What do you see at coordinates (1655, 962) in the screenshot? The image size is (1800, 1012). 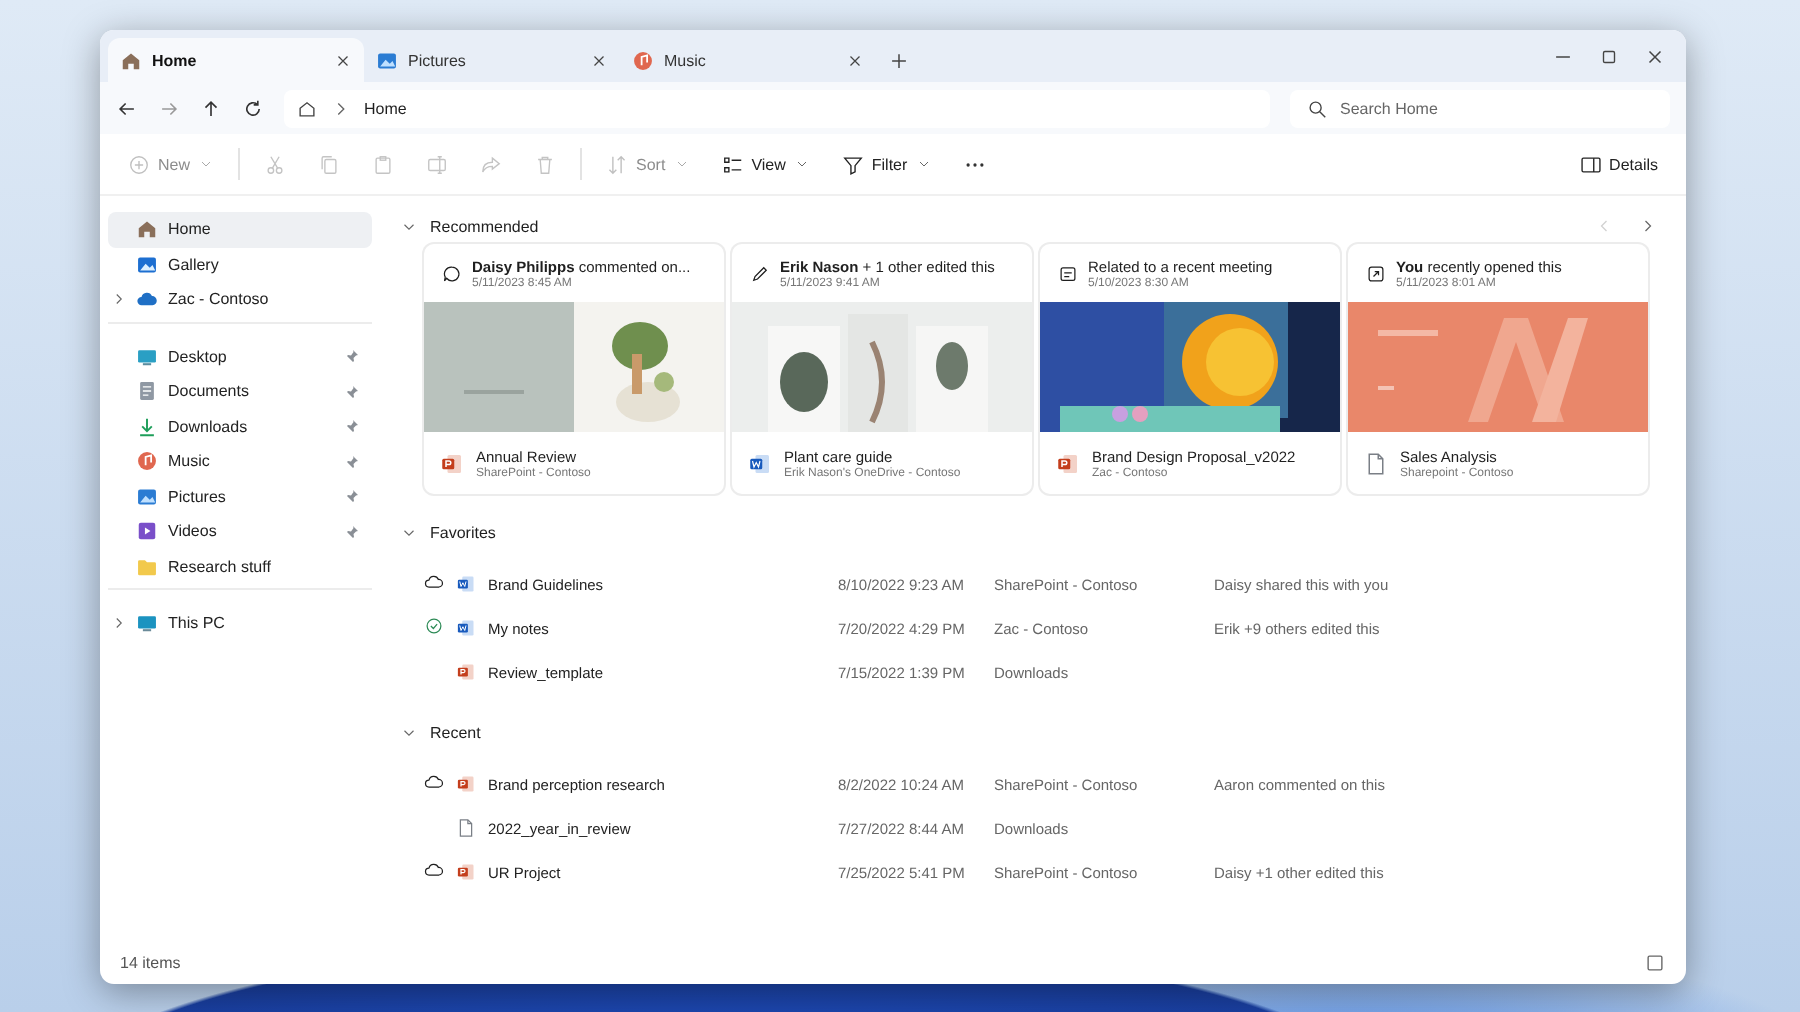 I see `view-toggle-icon` at bounding box center [1655, 962].